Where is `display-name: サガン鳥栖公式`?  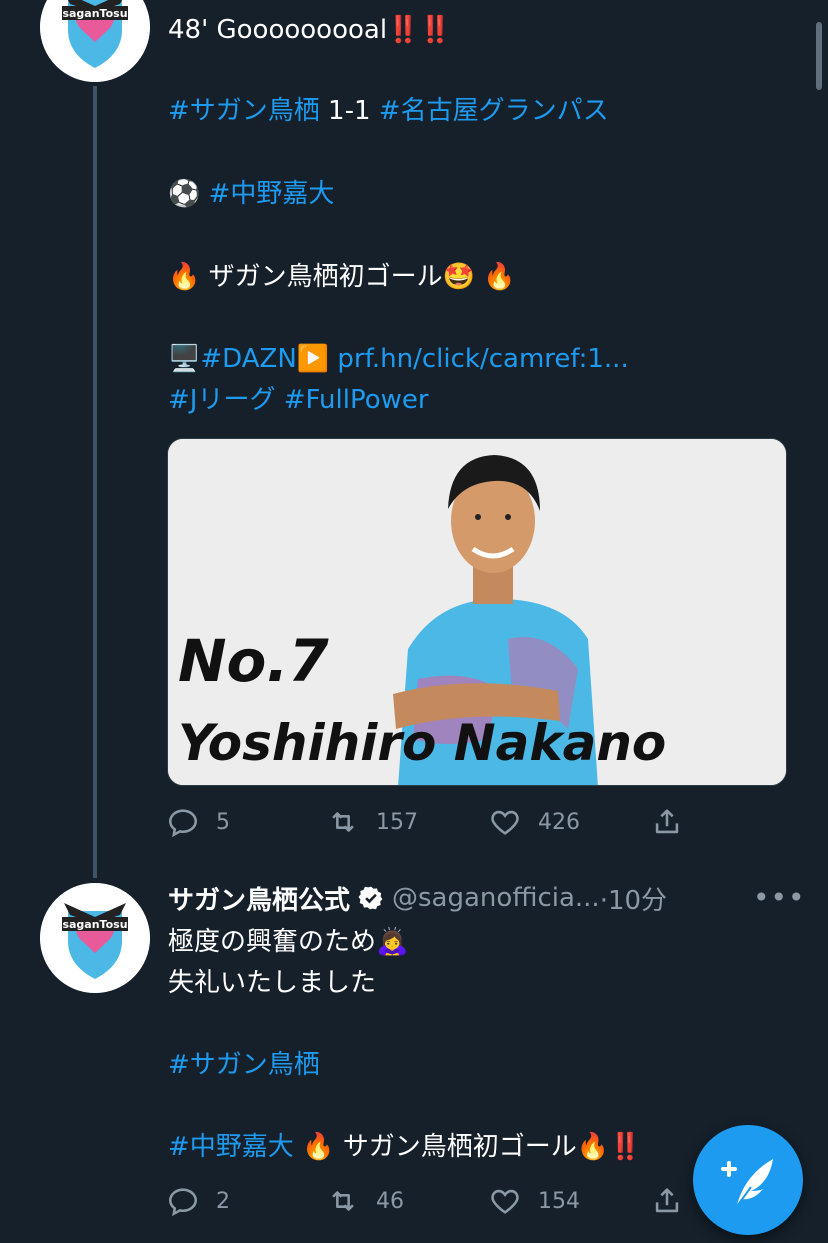
display-name: サガン鳥栖公式 is located at coordinates (259, 898).